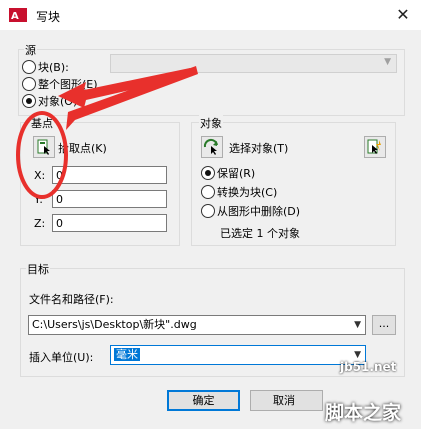 Image resolution: width=421 pixels, height=429 pixels. I want to click on watermark-brand: 脚本之家, so click(363, 413).